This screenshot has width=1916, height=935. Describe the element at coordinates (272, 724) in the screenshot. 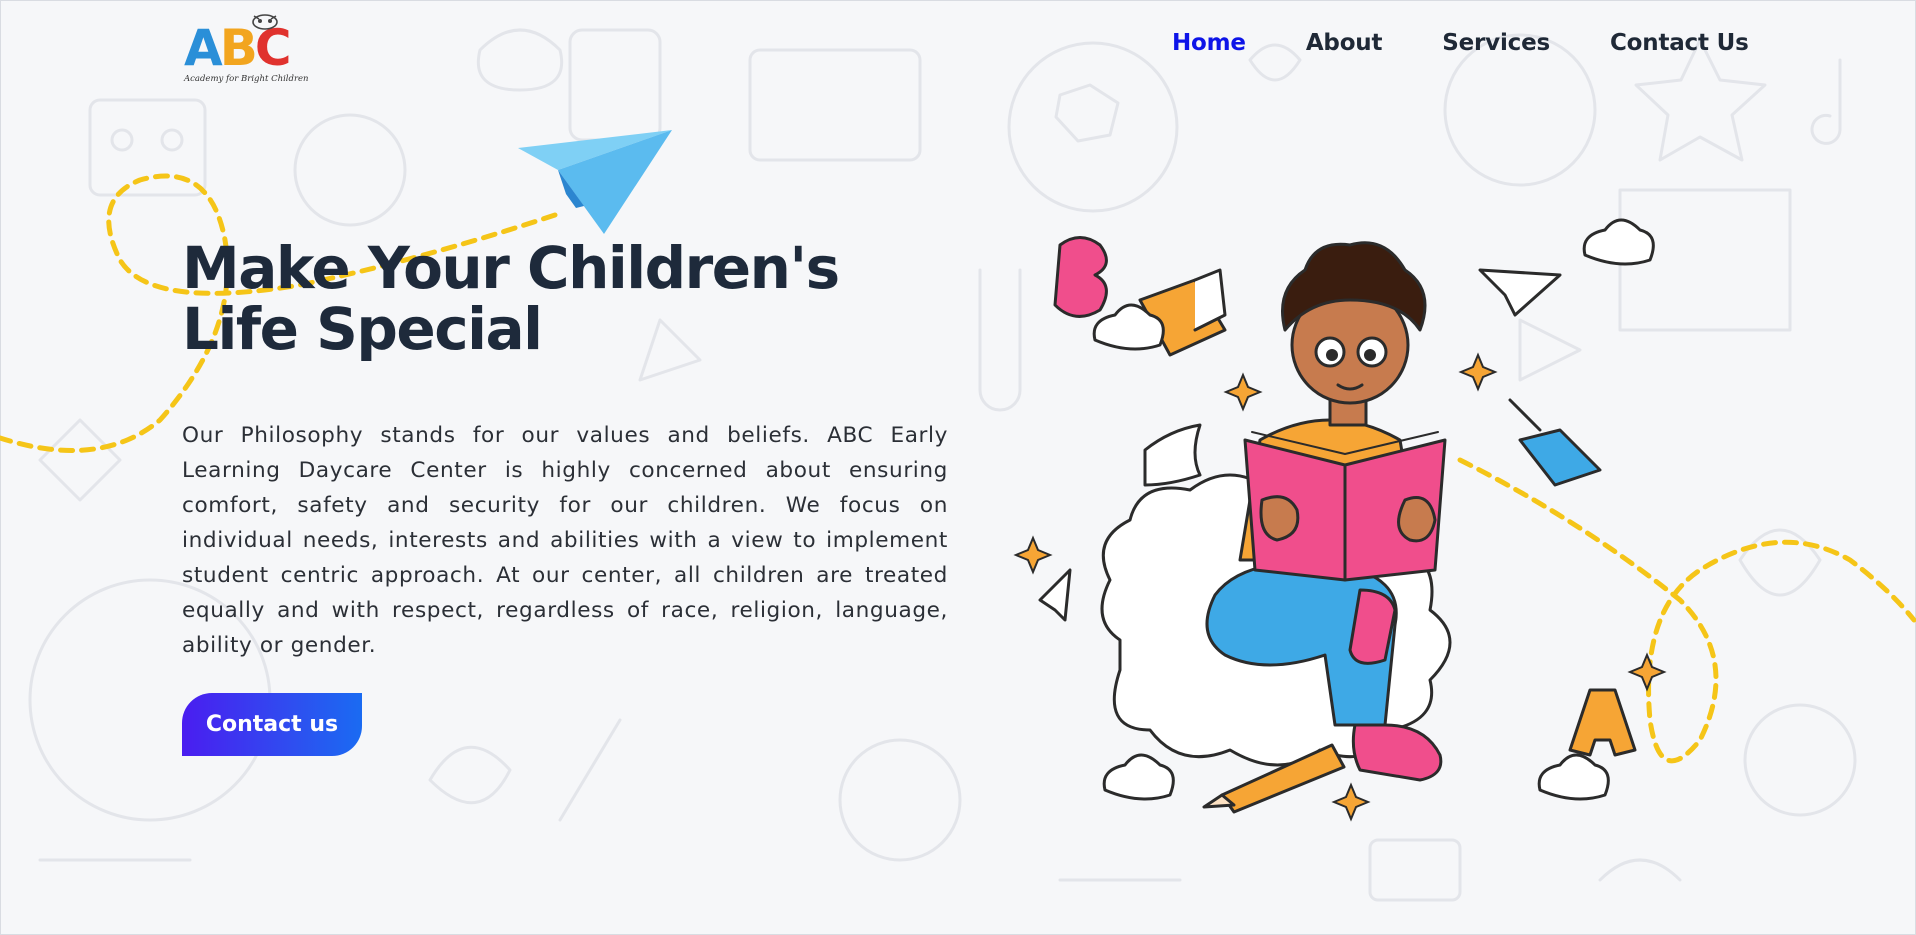

I see `contact-us-button: Contact us` at that location.